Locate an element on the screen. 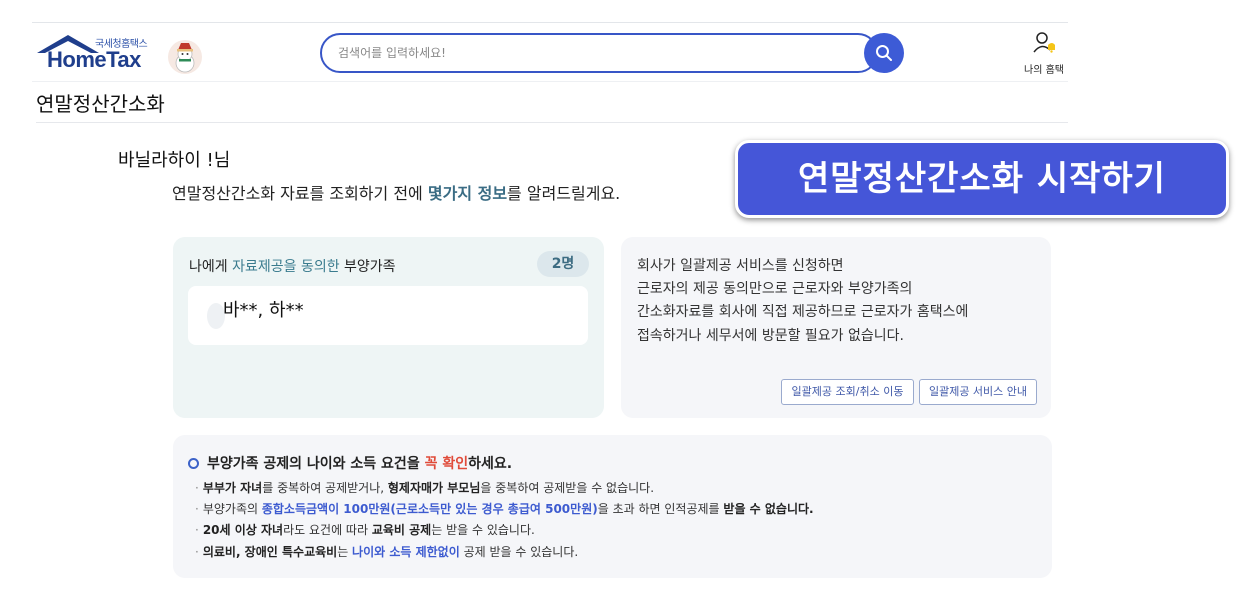 Image resolution: width=1247 pixels, height=611 pixels. notice-text: 를 중복하여 공제받거나, is located at coordinates (325, 488).